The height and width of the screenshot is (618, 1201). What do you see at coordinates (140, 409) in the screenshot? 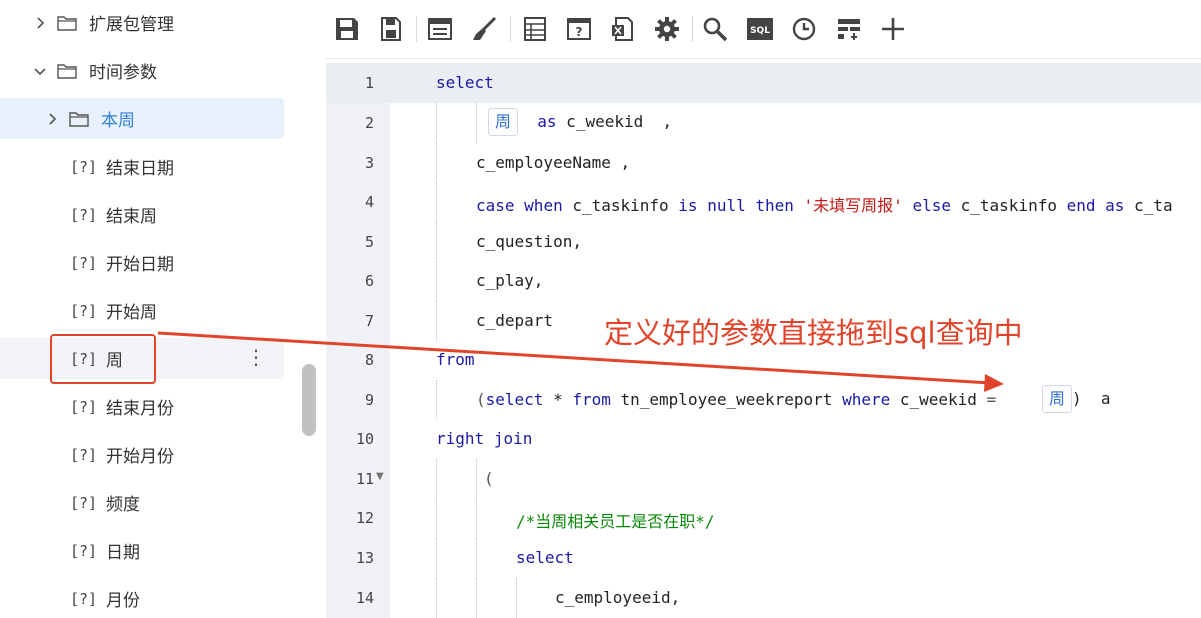
I see `tree-item-label: 结束月份` at bounding box center [140, 409].